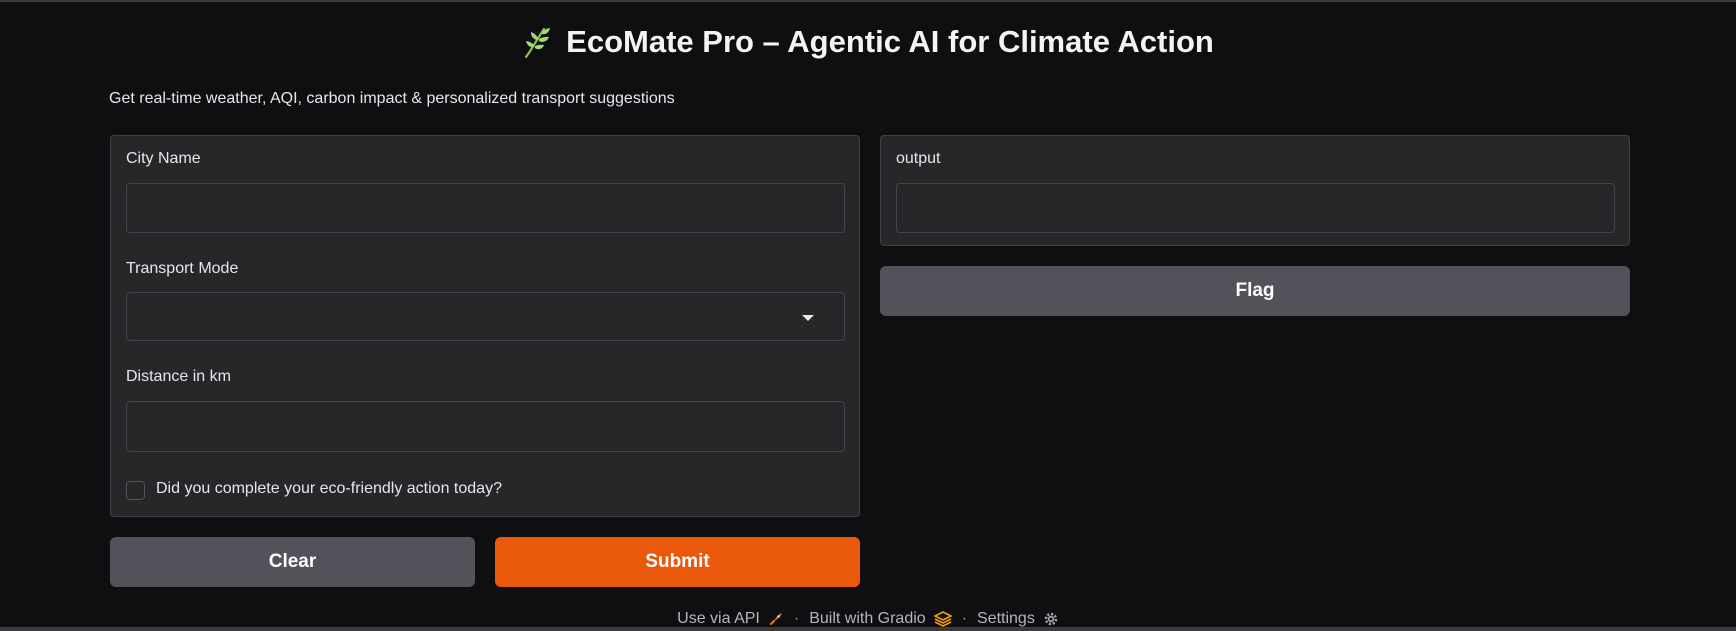 Image resolution: width=1736 pixels, height=631 pixels. What do you see at coordinates (775, 619) in the screenshot?
I see `rocket-icon` at bounding box center [775, 619].